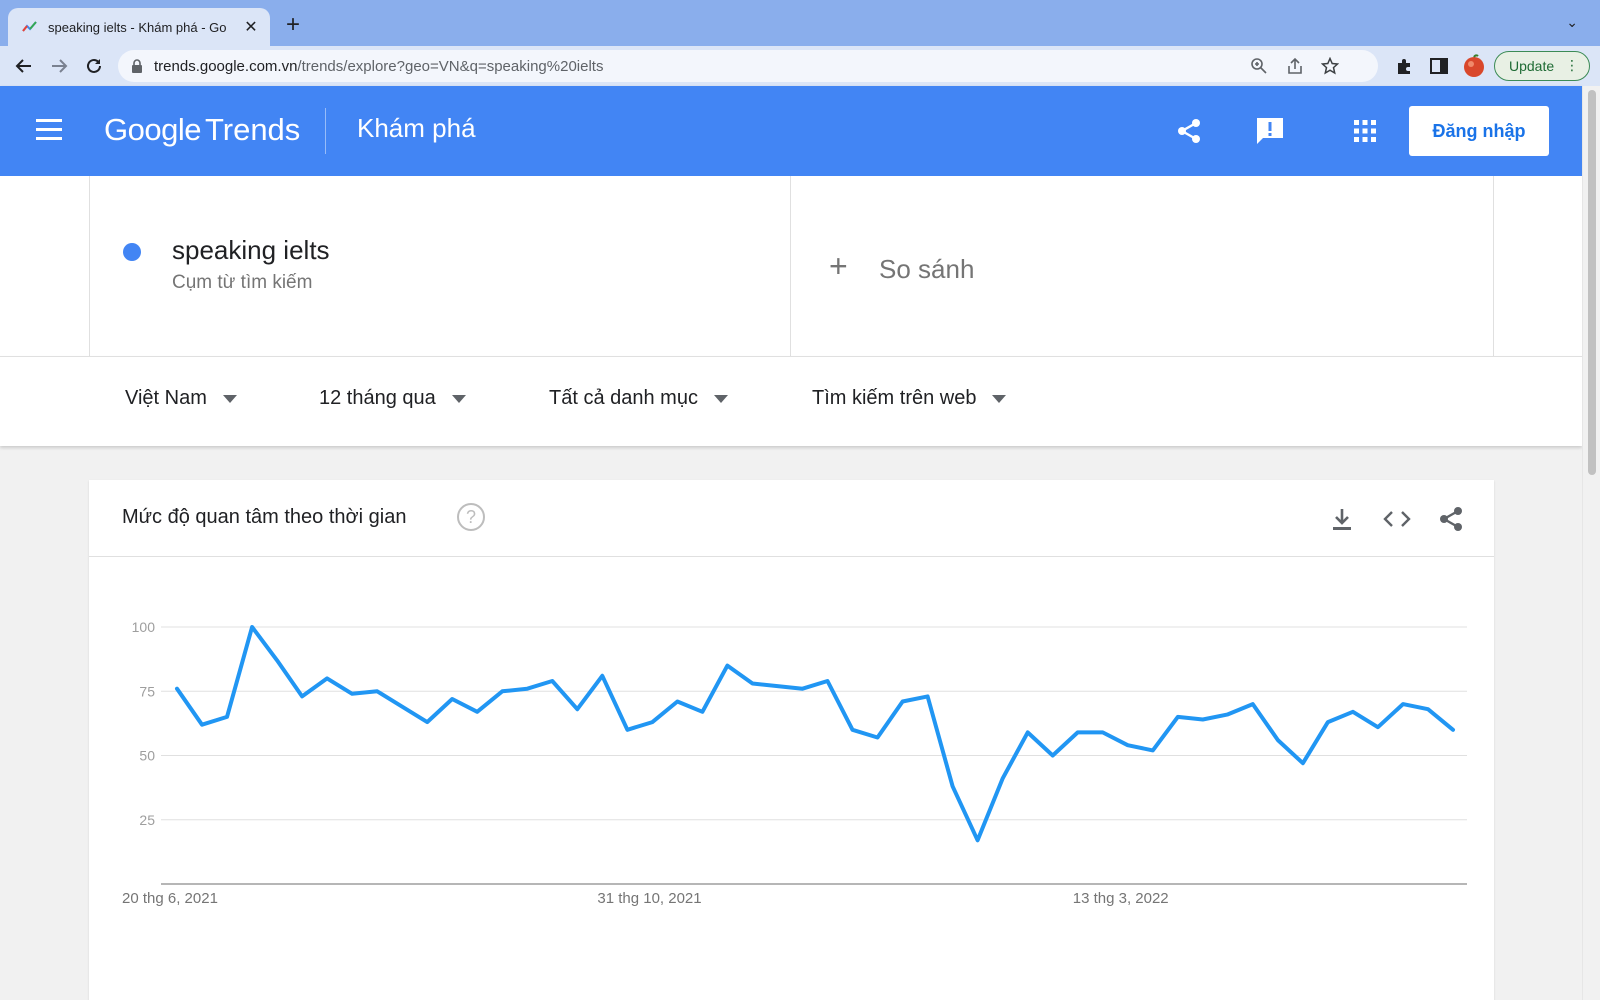 This screenshot has height=1000, width=1600. What do you see at coordinates (623, 398) in the screenshot?
I see `category-label: Tất cả danh mục` at bounding box center [623, 398].